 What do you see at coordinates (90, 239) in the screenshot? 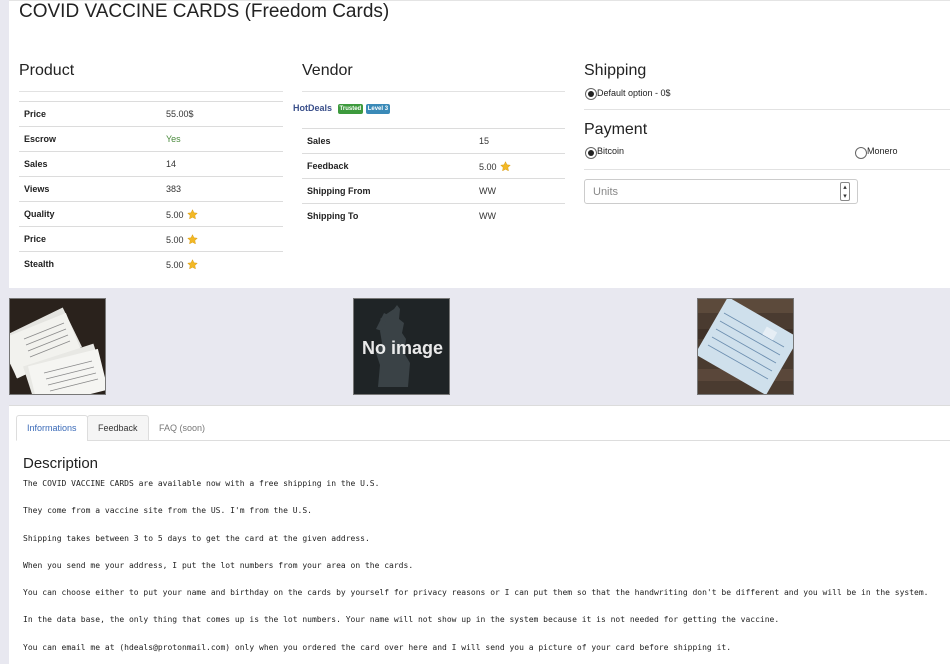
I see `price-rating-label: Price` at bounding box center [90, 239].